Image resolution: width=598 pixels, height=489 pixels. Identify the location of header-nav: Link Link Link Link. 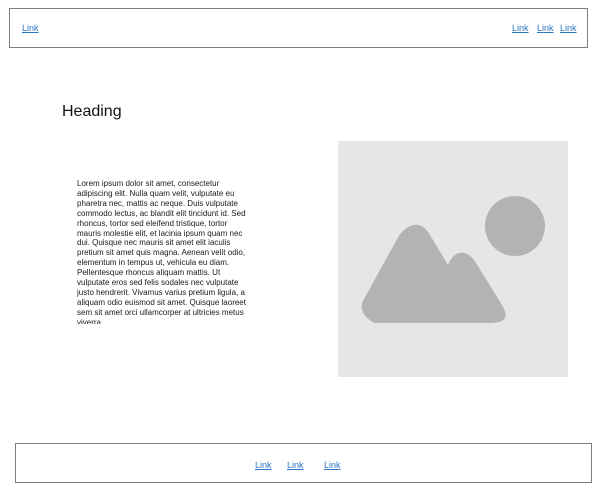
(298, 28).